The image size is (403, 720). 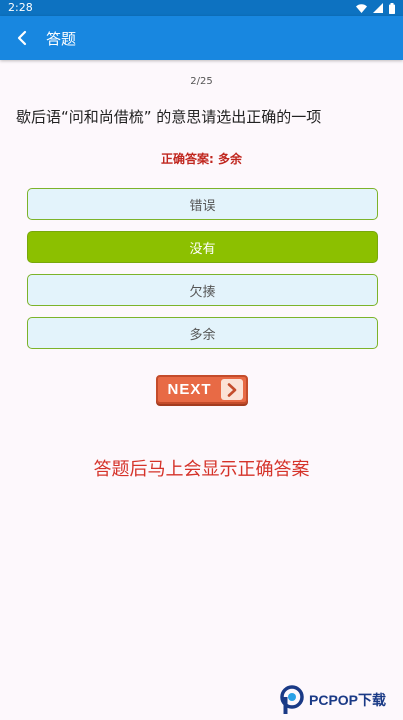 I want to click on status-time: 2:28, so click(x=20, y=7).